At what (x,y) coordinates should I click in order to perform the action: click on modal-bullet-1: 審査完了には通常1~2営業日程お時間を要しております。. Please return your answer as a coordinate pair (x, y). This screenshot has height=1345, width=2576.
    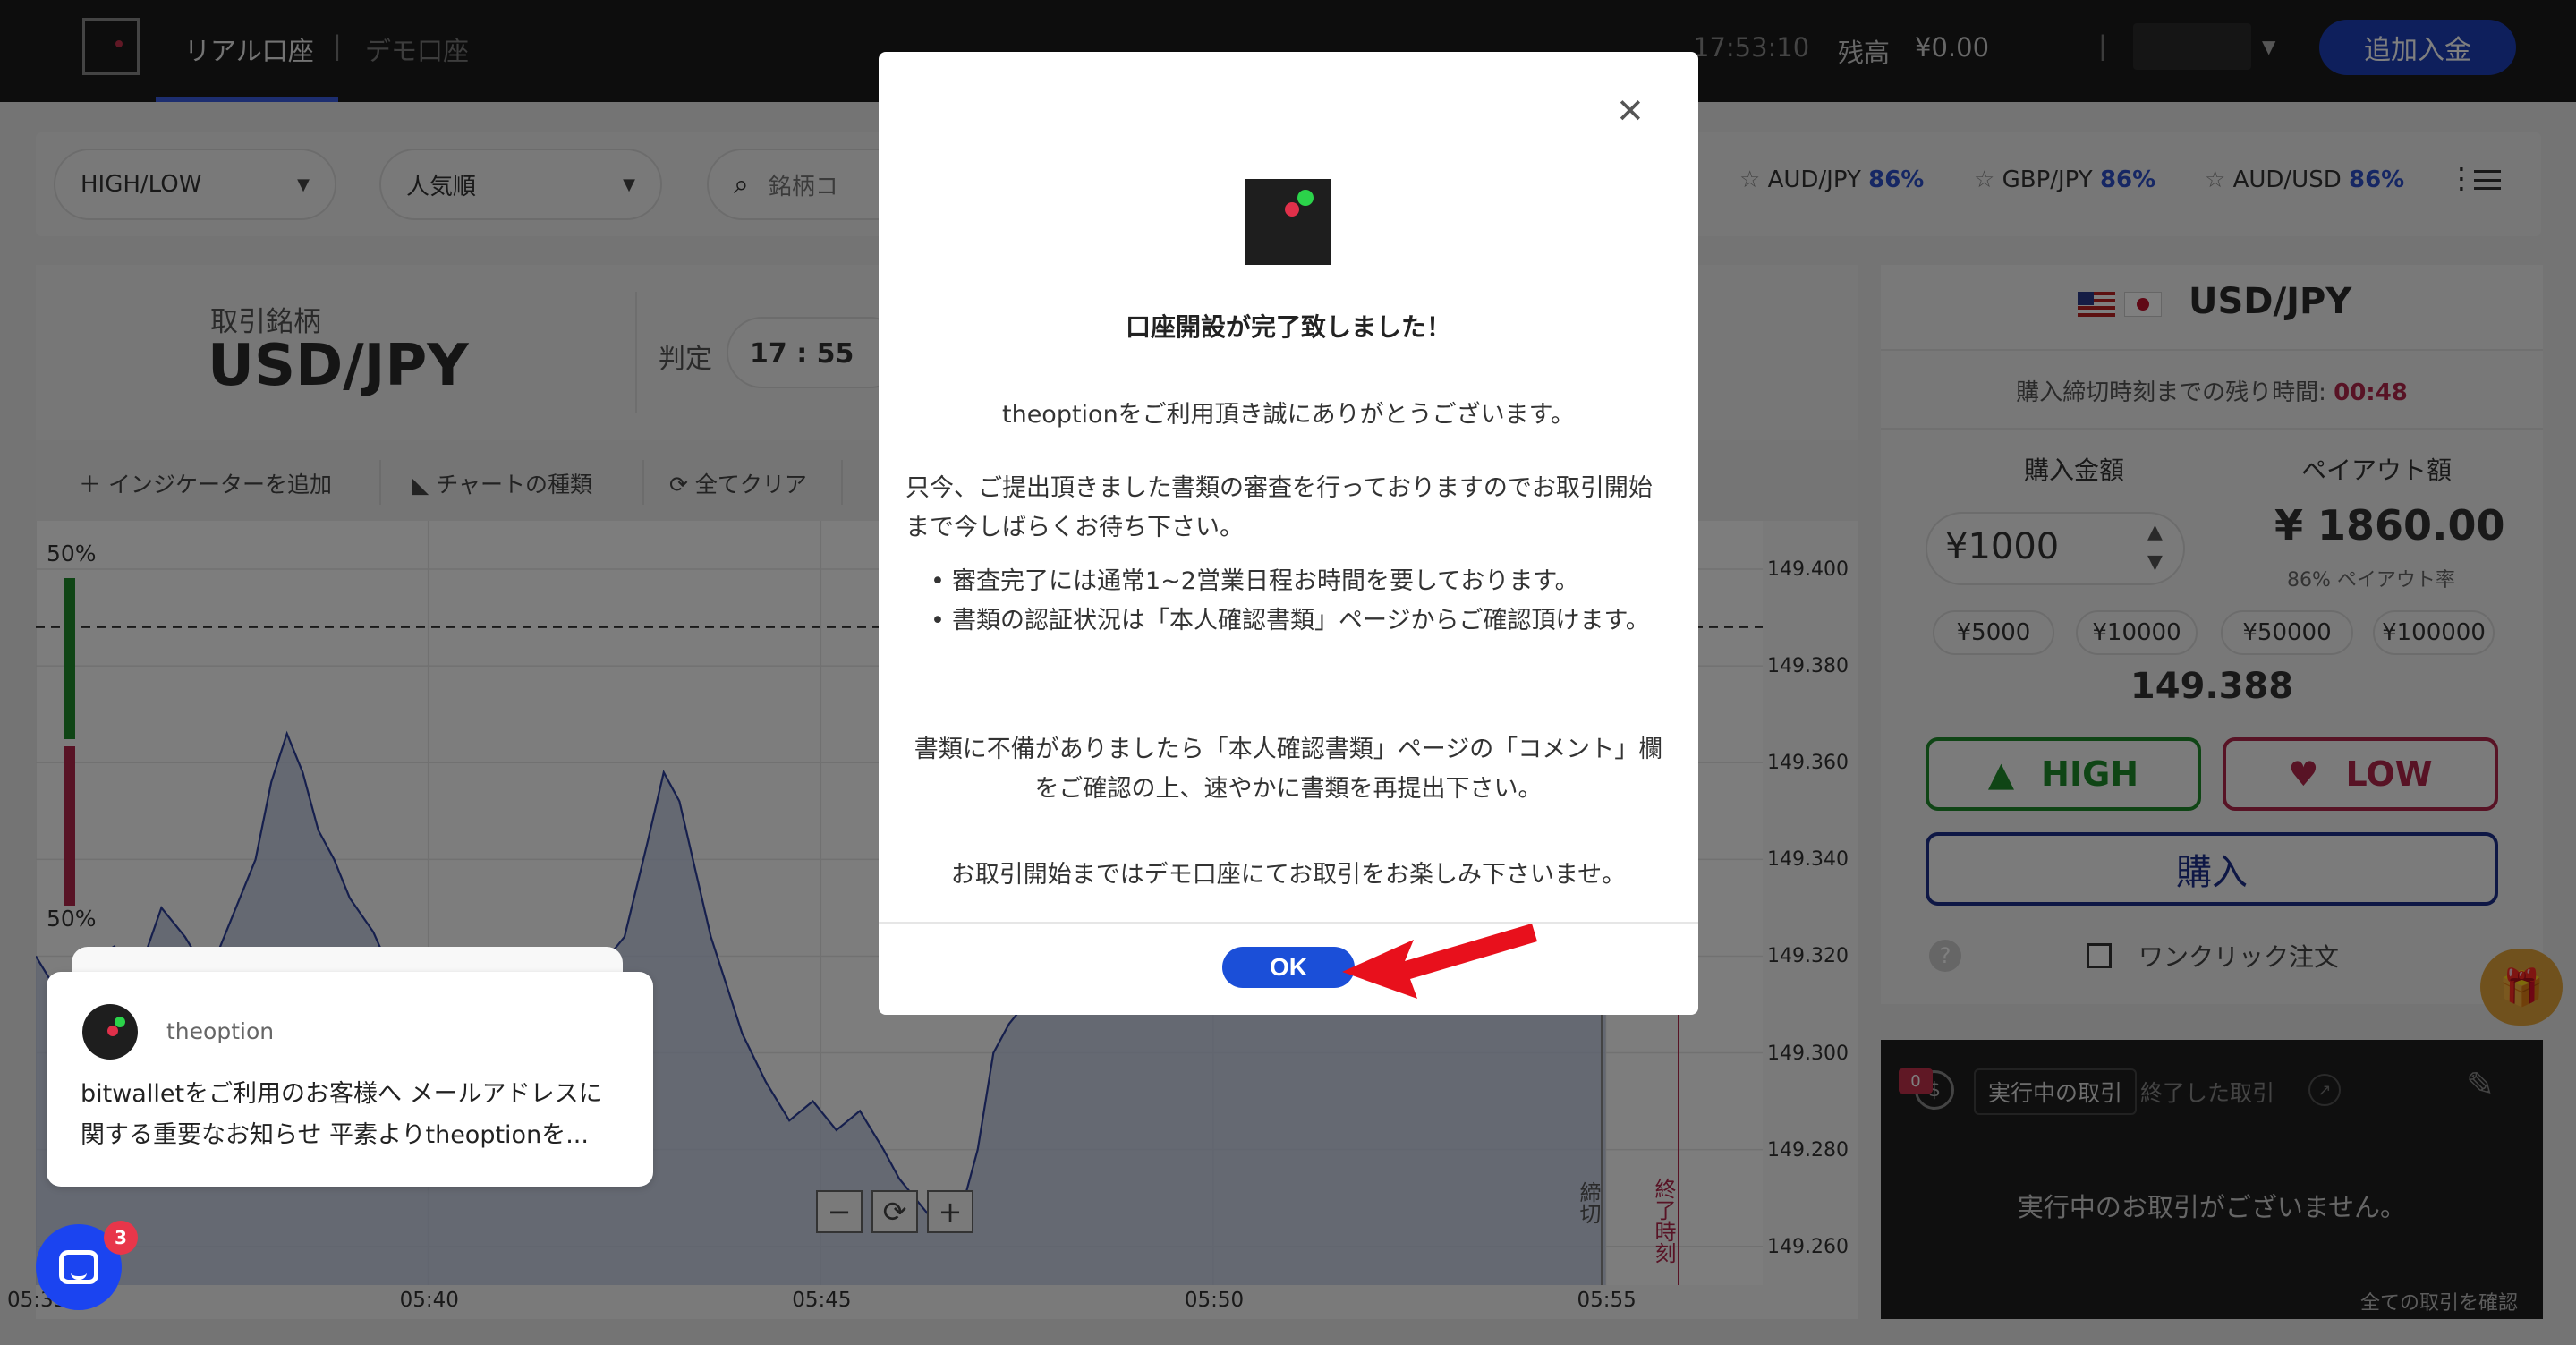
    Looking at the image, I should click on (1299, 581).